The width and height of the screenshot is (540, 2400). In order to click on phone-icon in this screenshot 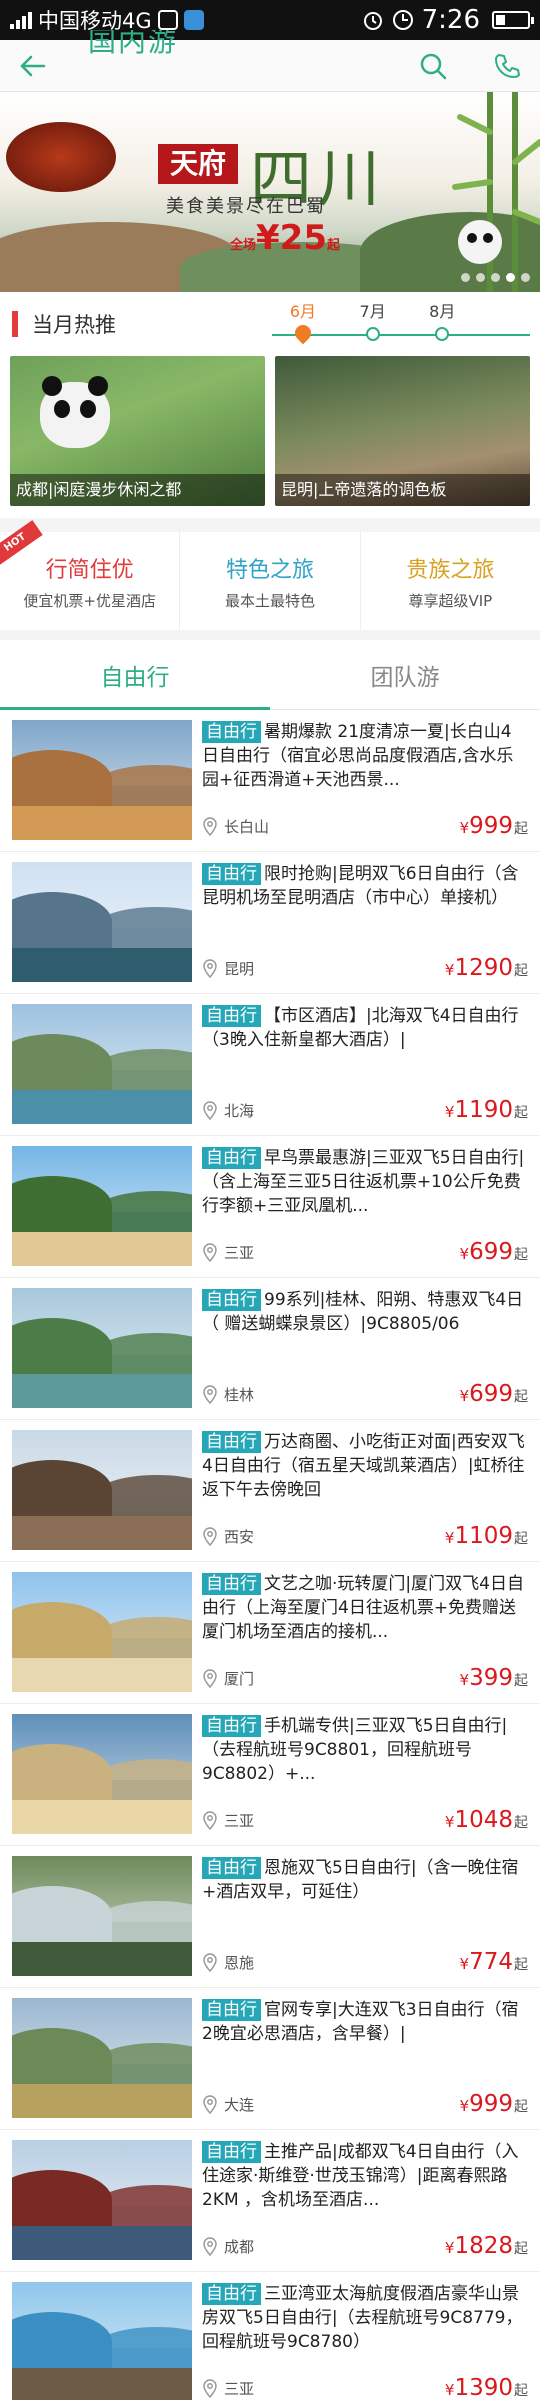, I will do `click(507, 66)`.